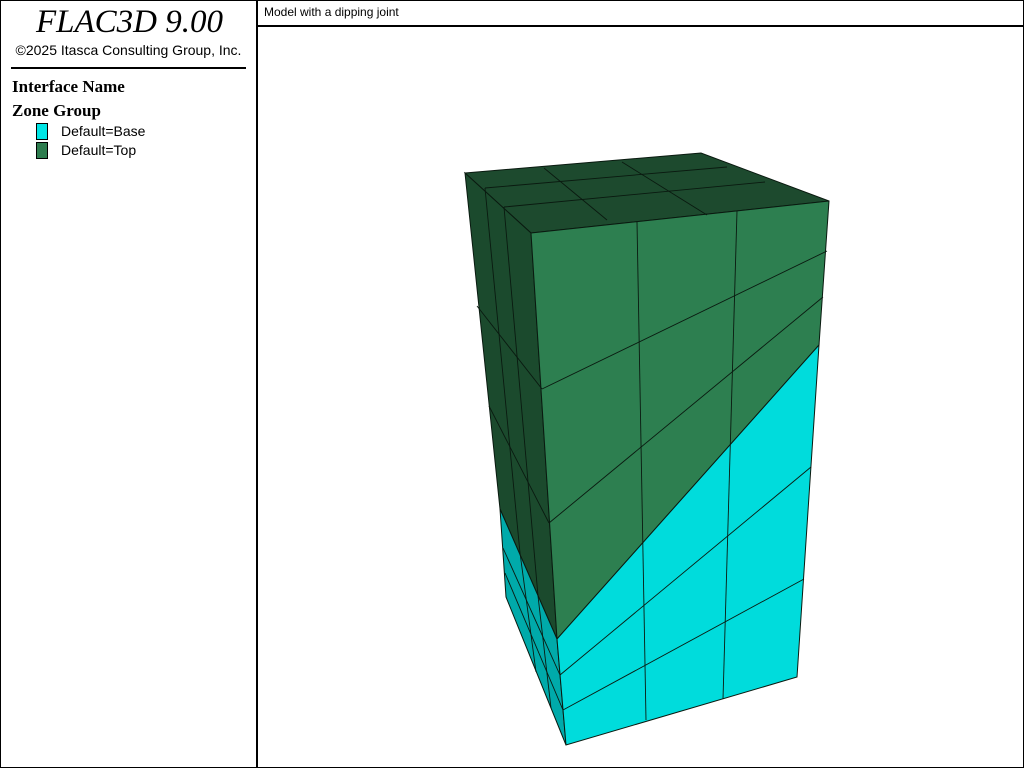  Describe the element at coordinates (99, 150) in the screenshot. I see `legend-label-top: Default=Top` at that location.